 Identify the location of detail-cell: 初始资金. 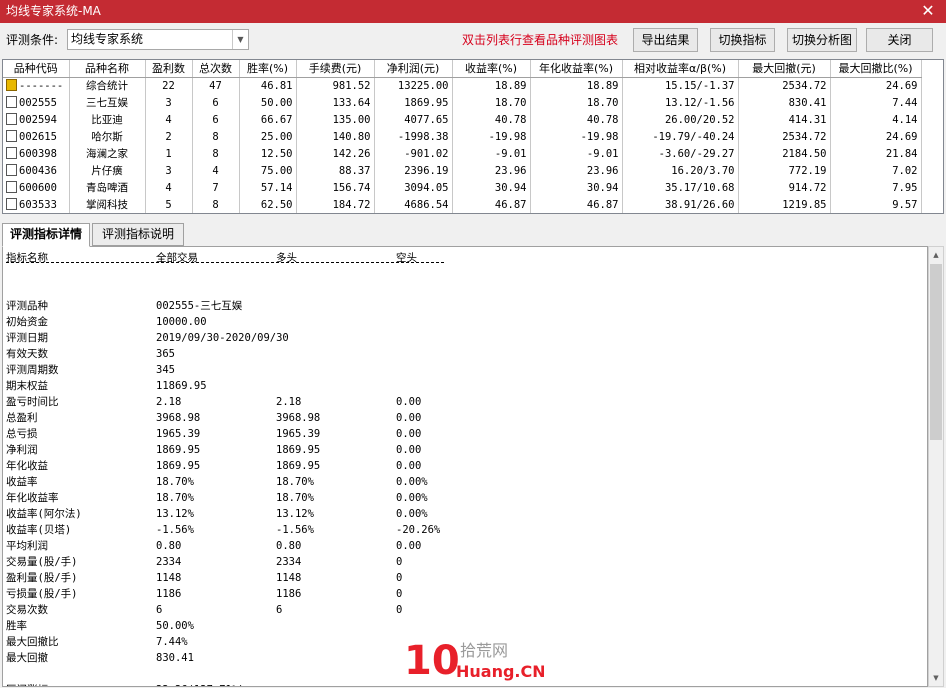
(27, 322).